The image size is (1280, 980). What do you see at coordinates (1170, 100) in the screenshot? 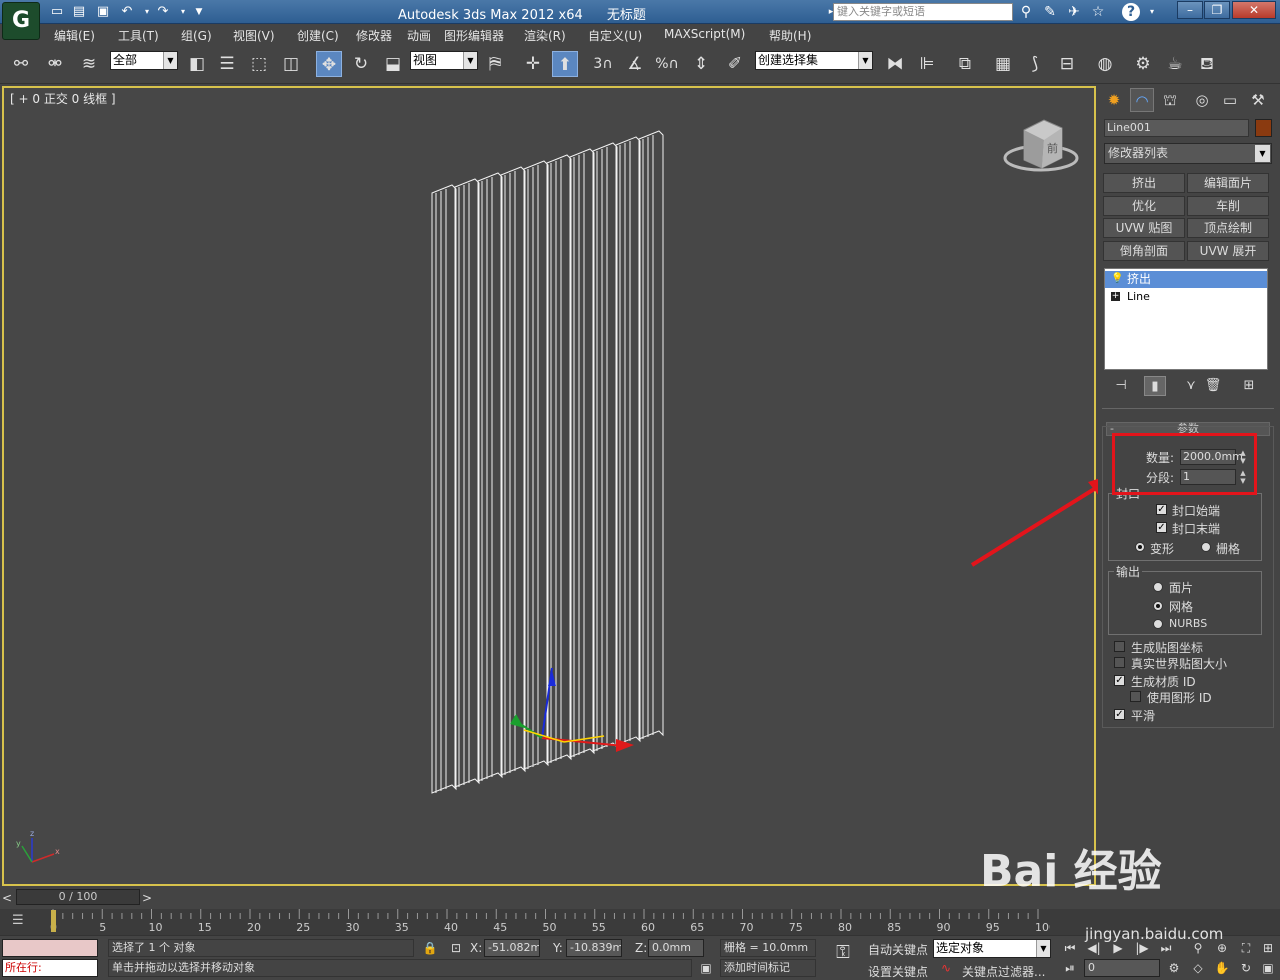
I see `hierarchy-tab-icon: ⛫` at bounding box center [1170, 100].